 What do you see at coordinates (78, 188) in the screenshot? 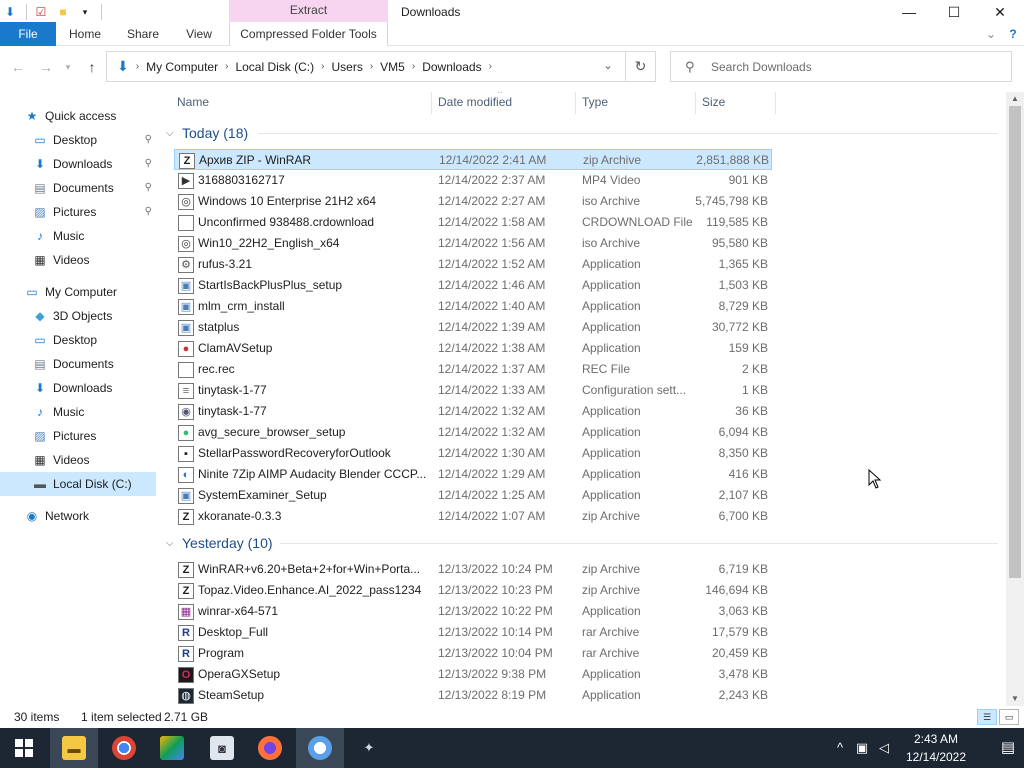
I see `sidebar-item: ▤ Documents ⚲` at bounding box center [78, 188].